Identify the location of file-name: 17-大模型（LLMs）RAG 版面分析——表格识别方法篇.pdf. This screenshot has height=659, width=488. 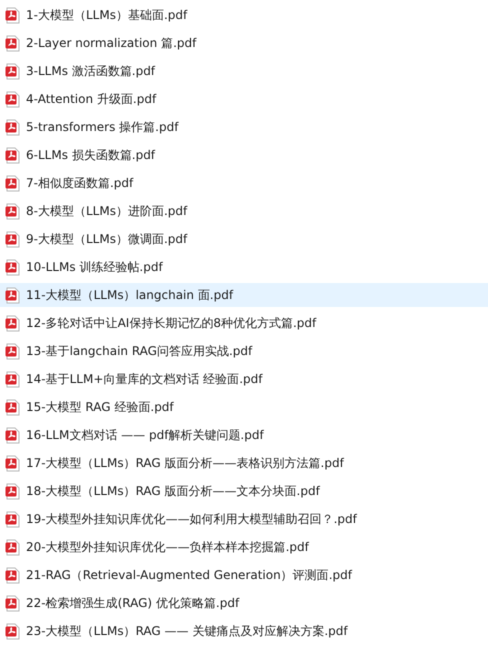
(185, 463).